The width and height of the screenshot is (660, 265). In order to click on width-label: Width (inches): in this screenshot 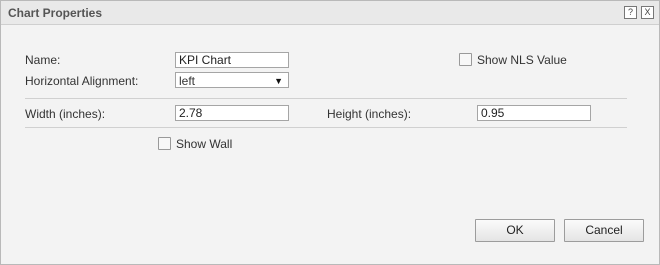, I will do `click(65, 114)`.